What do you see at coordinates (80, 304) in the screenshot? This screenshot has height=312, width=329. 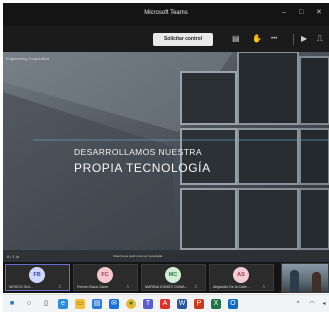 I see `explorer-icon: ▭` at bounding box center [80, 304].